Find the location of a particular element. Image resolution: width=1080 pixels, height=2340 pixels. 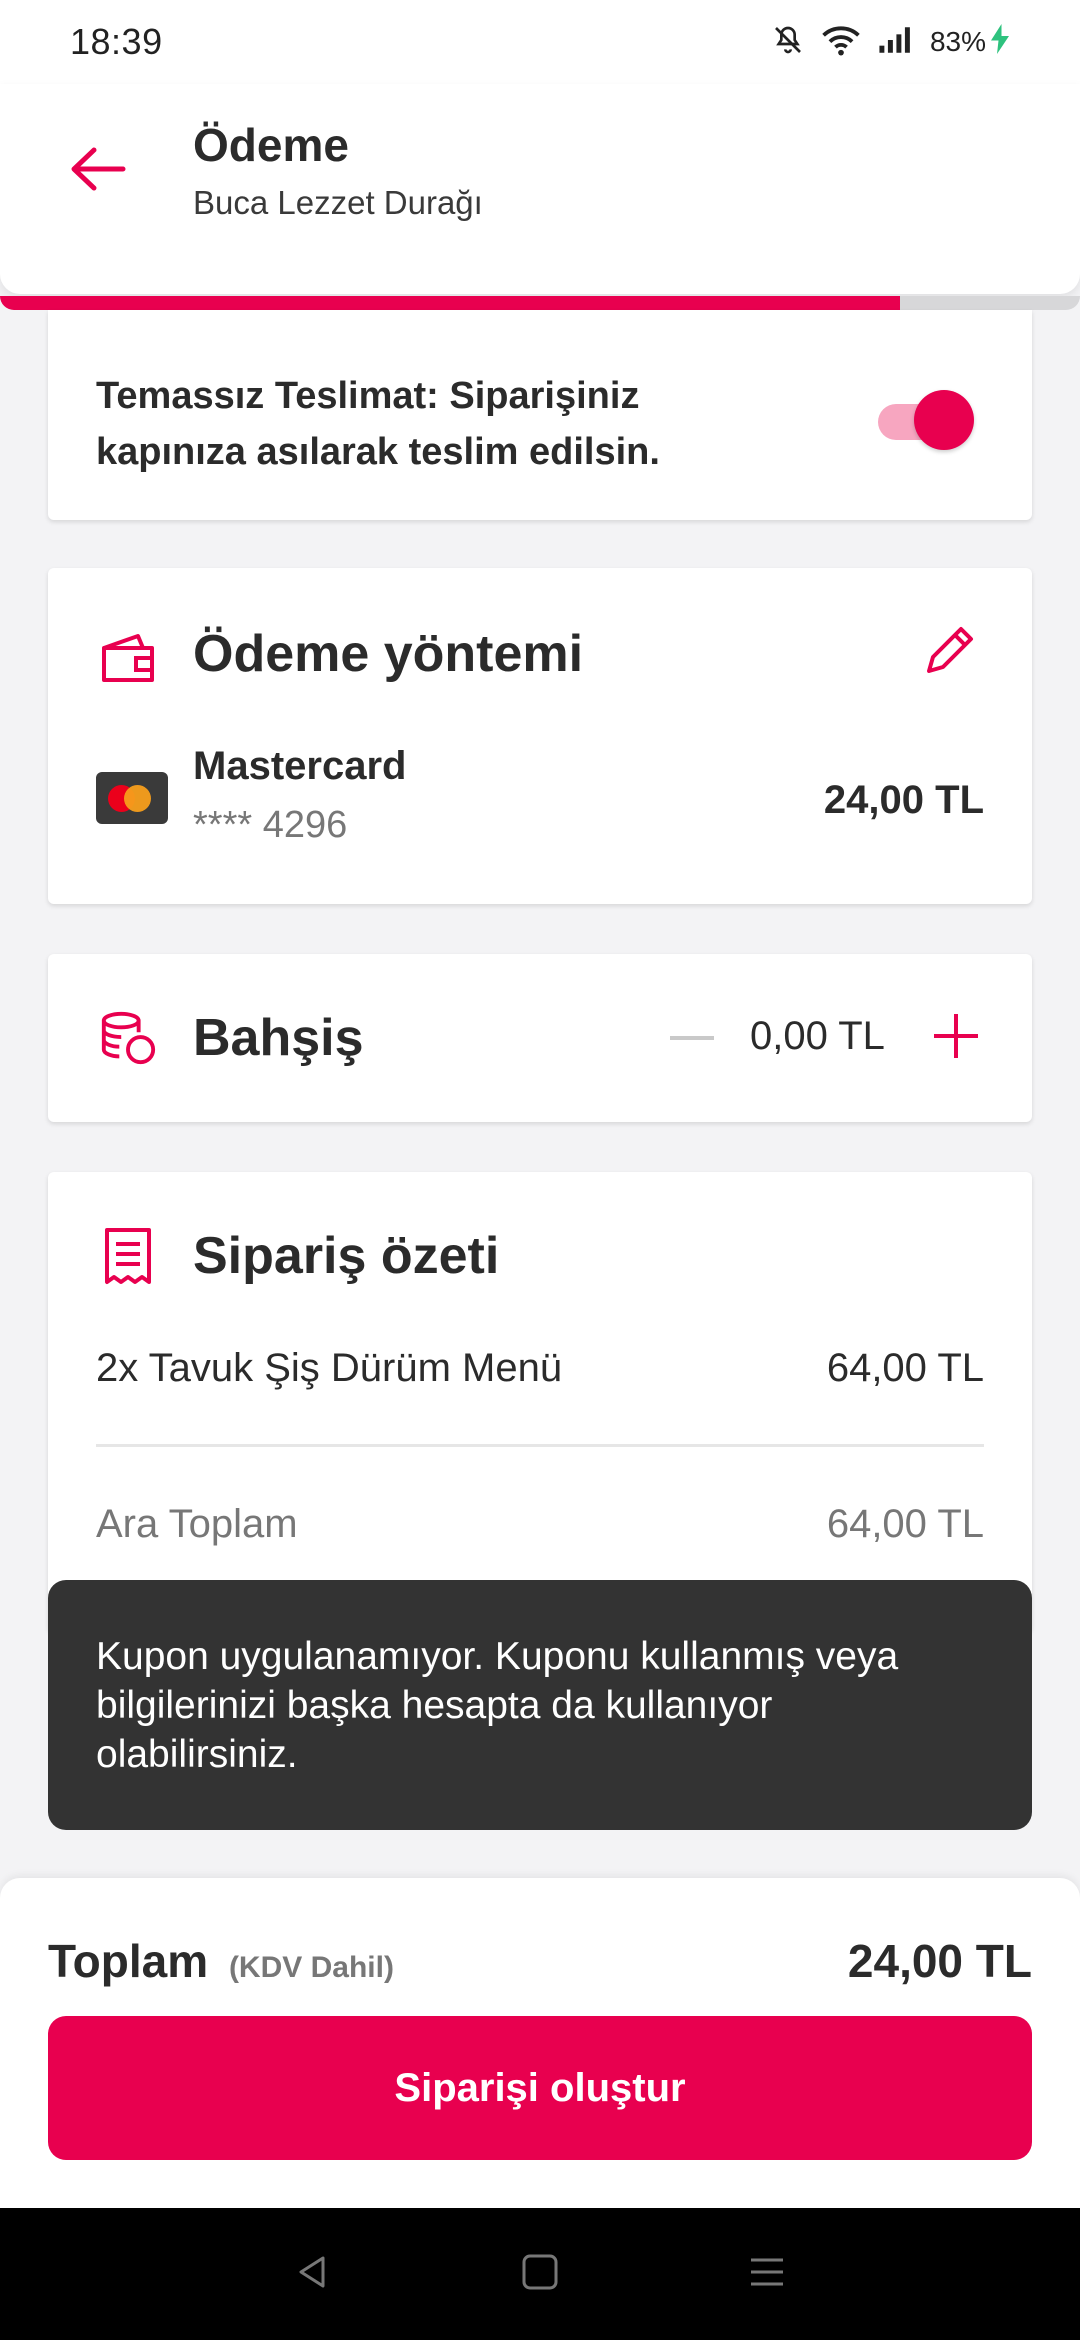

nav-home-button is located at coordinates (540, 2274).